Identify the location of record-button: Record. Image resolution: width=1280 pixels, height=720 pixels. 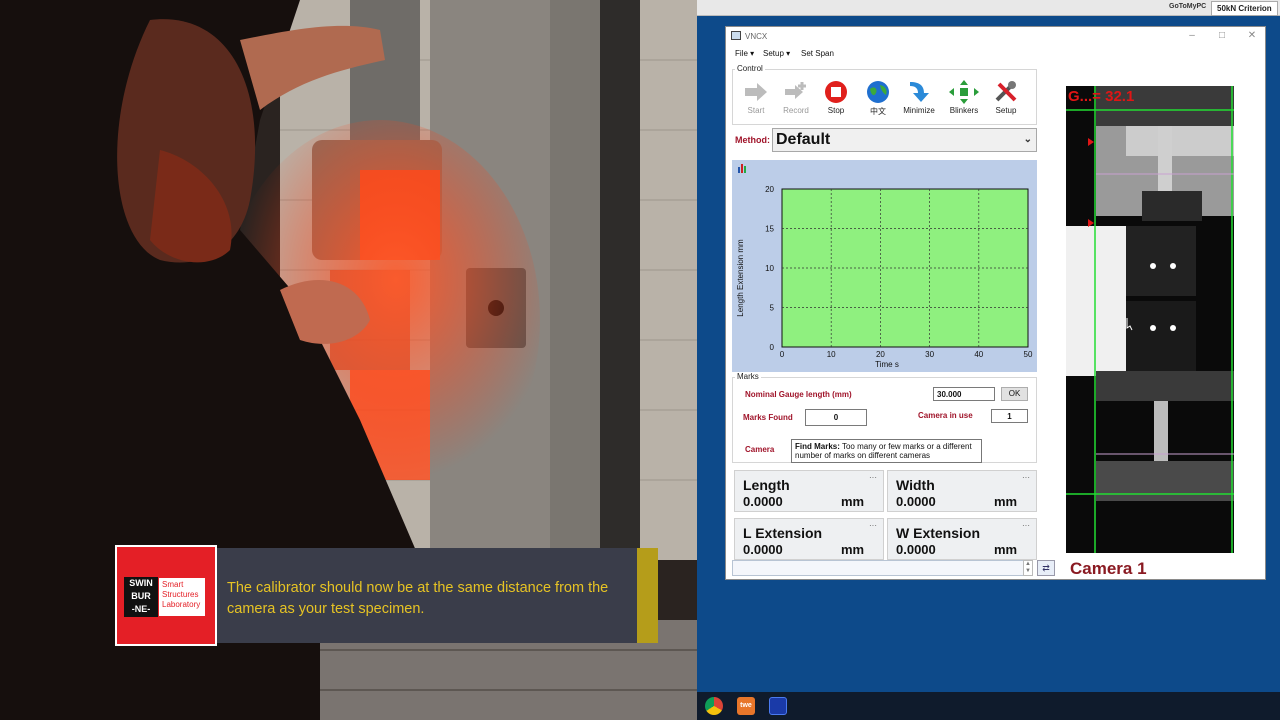
(796, 101).